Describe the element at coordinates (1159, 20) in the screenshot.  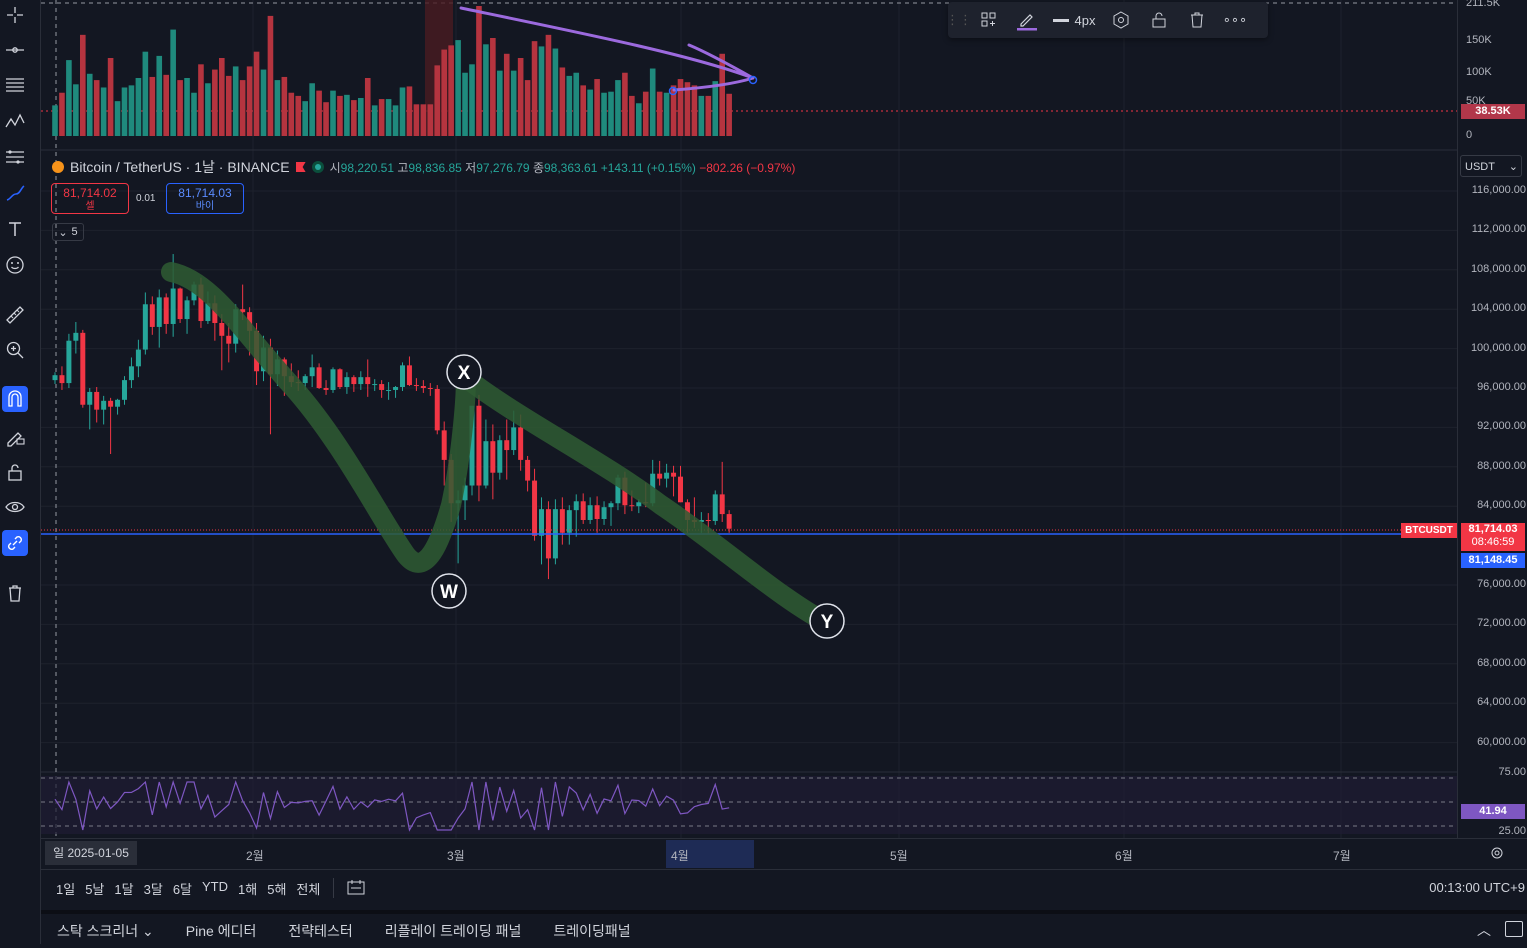
I see `unlock-icon` at that location.